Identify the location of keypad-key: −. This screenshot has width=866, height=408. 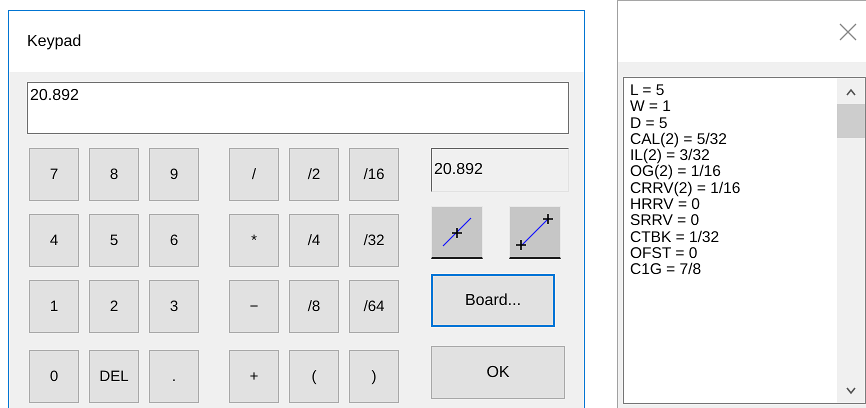
(254, 306).